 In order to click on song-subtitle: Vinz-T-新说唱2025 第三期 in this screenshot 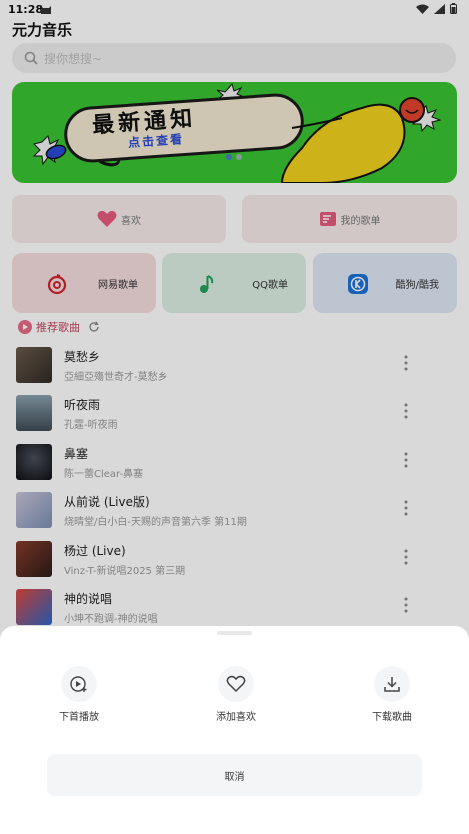, I will do `click(125, 571)`.